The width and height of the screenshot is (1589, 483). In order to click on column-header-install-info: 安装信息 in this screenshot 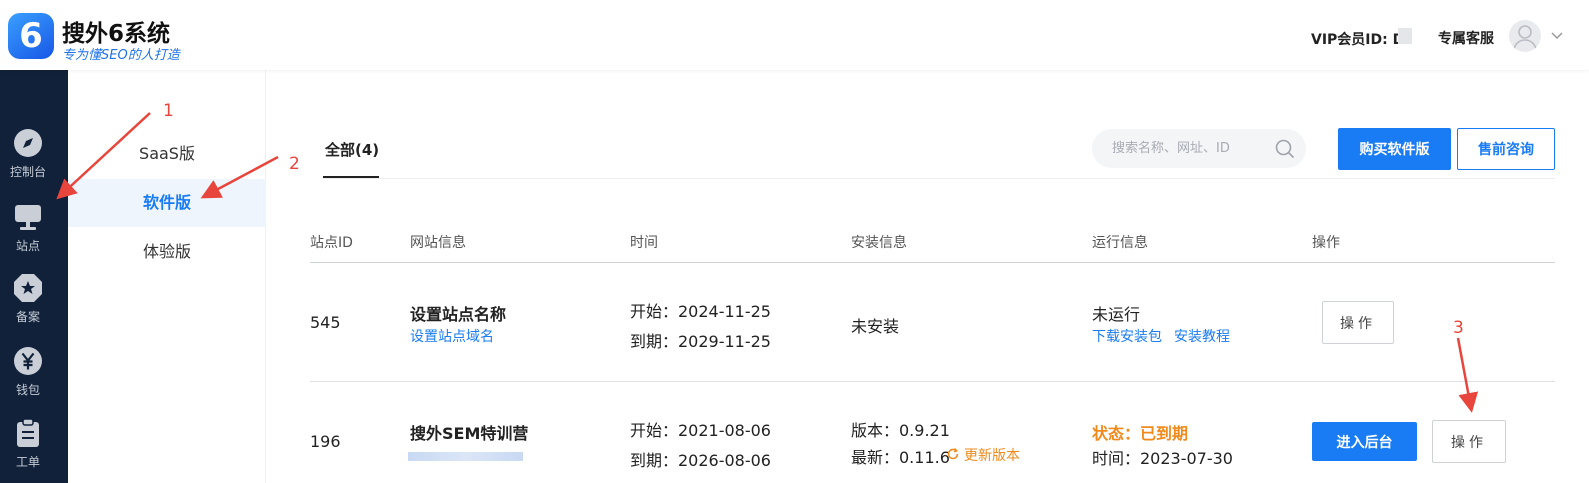, I will do `click(879, 243)`.